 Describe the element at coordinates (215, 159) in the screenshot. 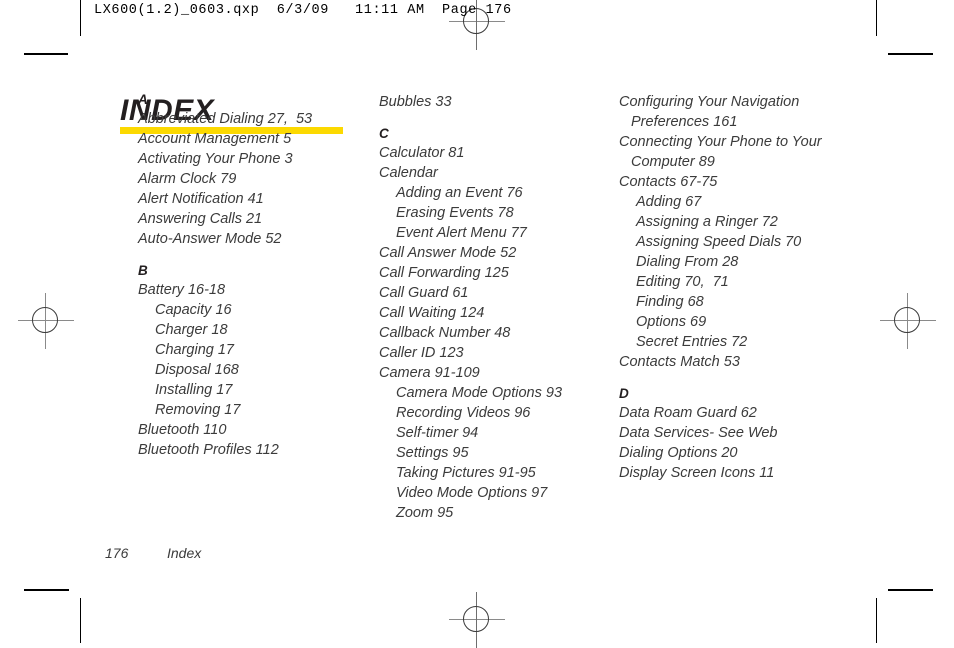

I see `index-entry: Activating Your Phone 3` at that location.